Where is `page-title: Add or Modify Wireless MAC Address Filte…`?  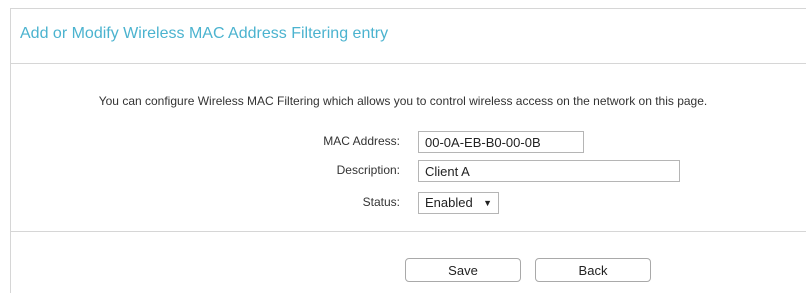 page-title: Add or Modify Wireless MAC Address Filte… is located at coordinates (204, 33).